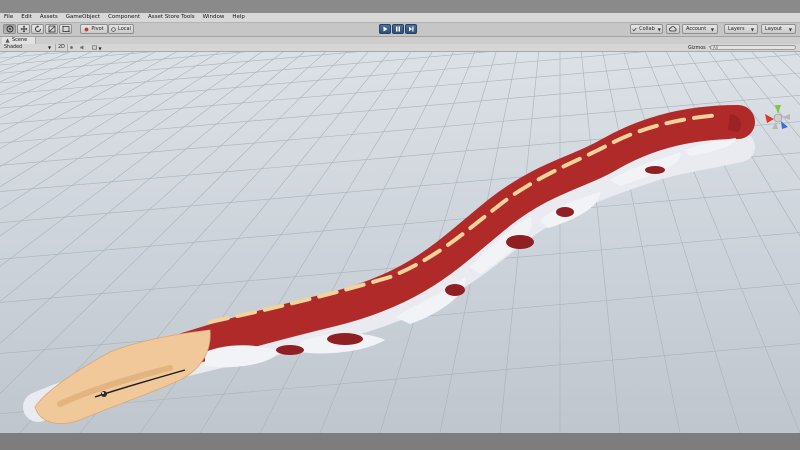 Image resolution: width=800 pixels, height=450 pixels. What do you see at coordinates (400, 6) in the screenshot?
I see `window-title-bar` at bounding box center [400, 6].